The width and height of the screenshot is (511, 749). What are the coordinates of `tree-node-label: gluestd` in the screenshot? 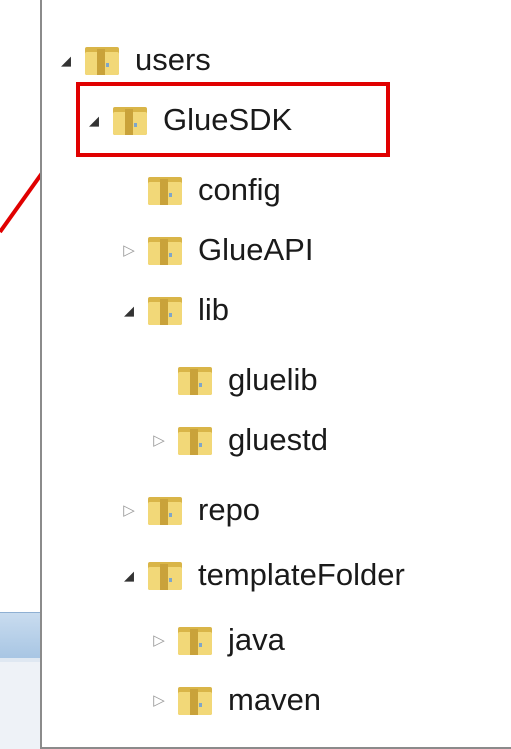 It's located at (278, 439).